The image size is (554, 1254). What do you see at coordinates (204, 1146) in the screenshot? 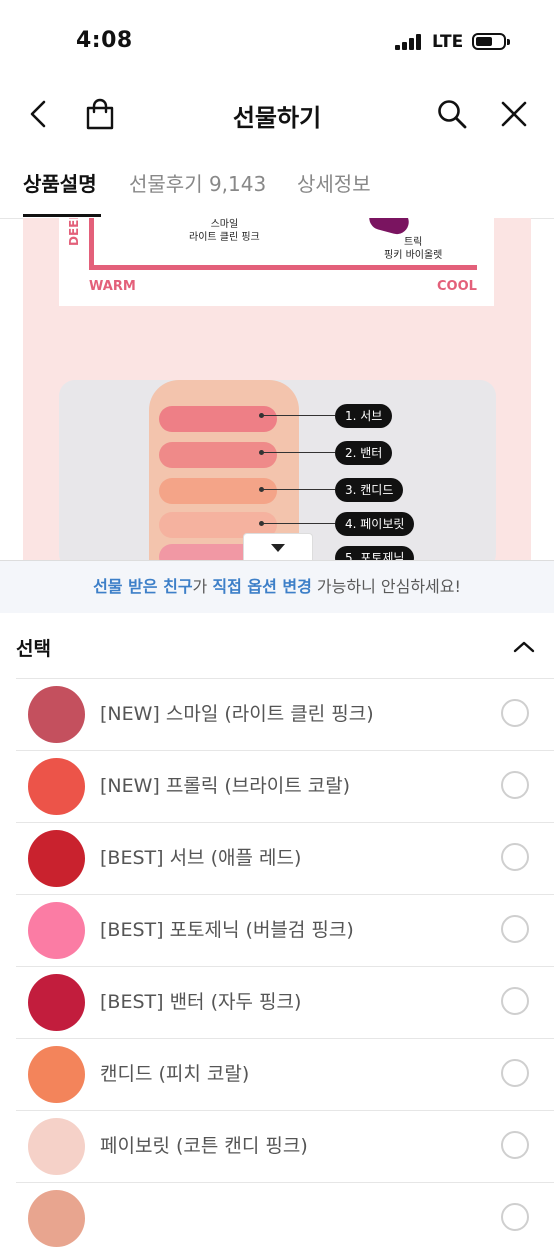
I see `option-label: 페이보릿 (코튼 캔디 핑크)` at bounding box center [204, 1146].